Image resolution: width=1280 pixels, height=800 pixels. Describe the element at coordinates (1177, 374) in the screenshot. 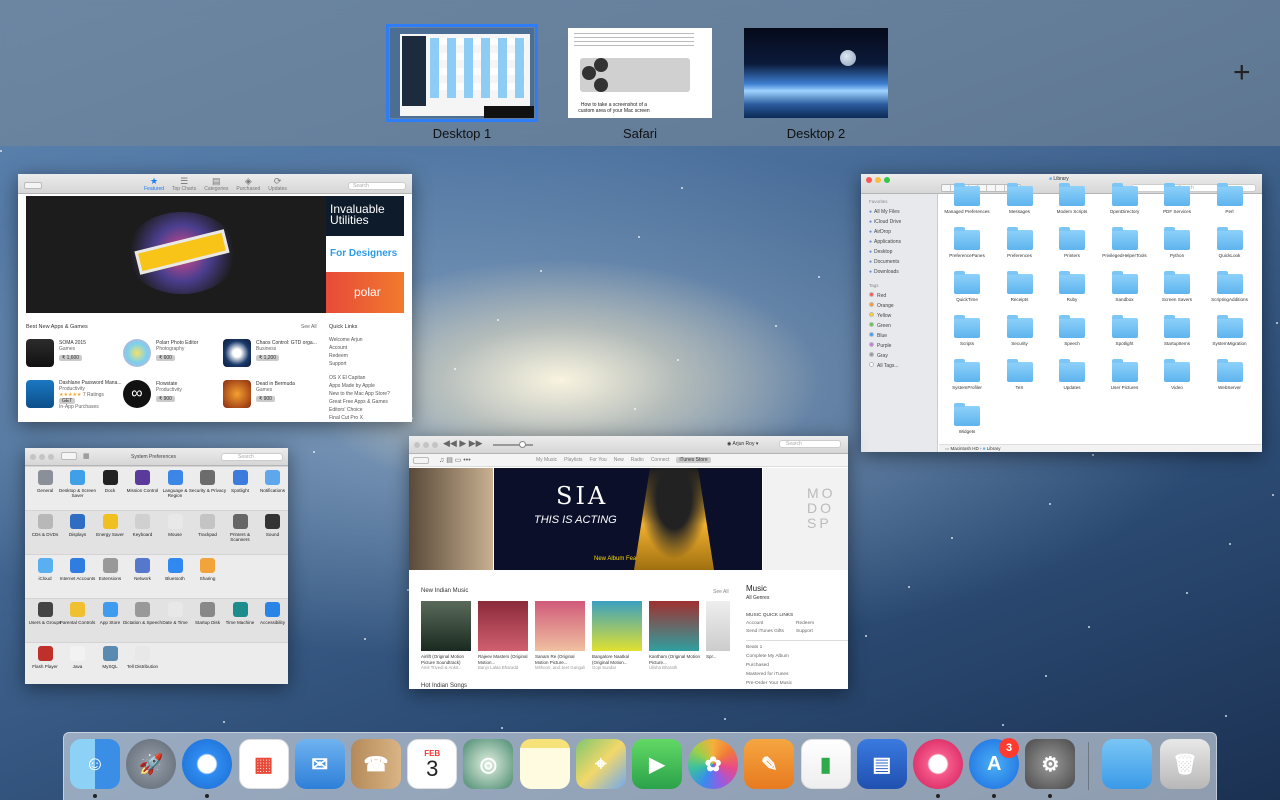

I see `folder-item: Video` at that location.